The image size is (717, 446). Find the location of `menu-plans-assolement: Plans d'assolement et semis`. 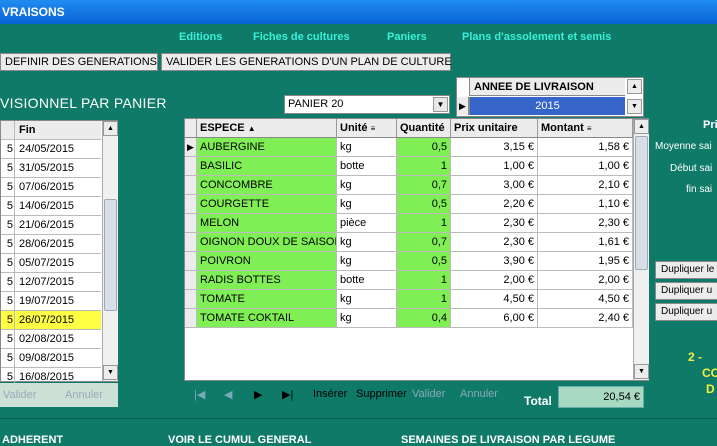

menu-plans-assolement: Plans d'assolement et semis is located at coordinates (536, 37).